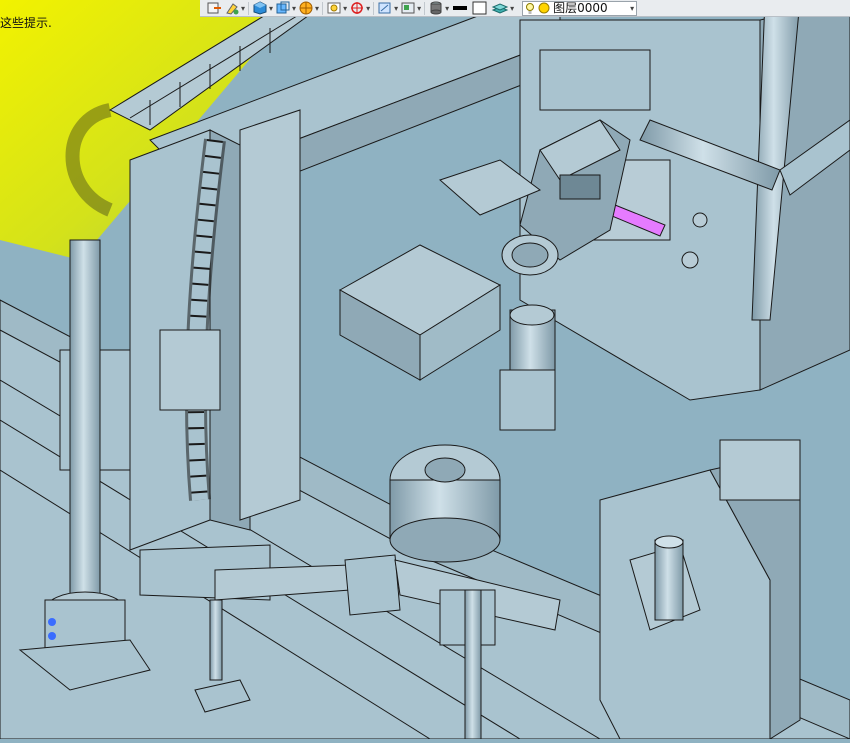  Describe the element at coordinates (480, 8) in the screenshot. I see `fill-color-icon` at that location.